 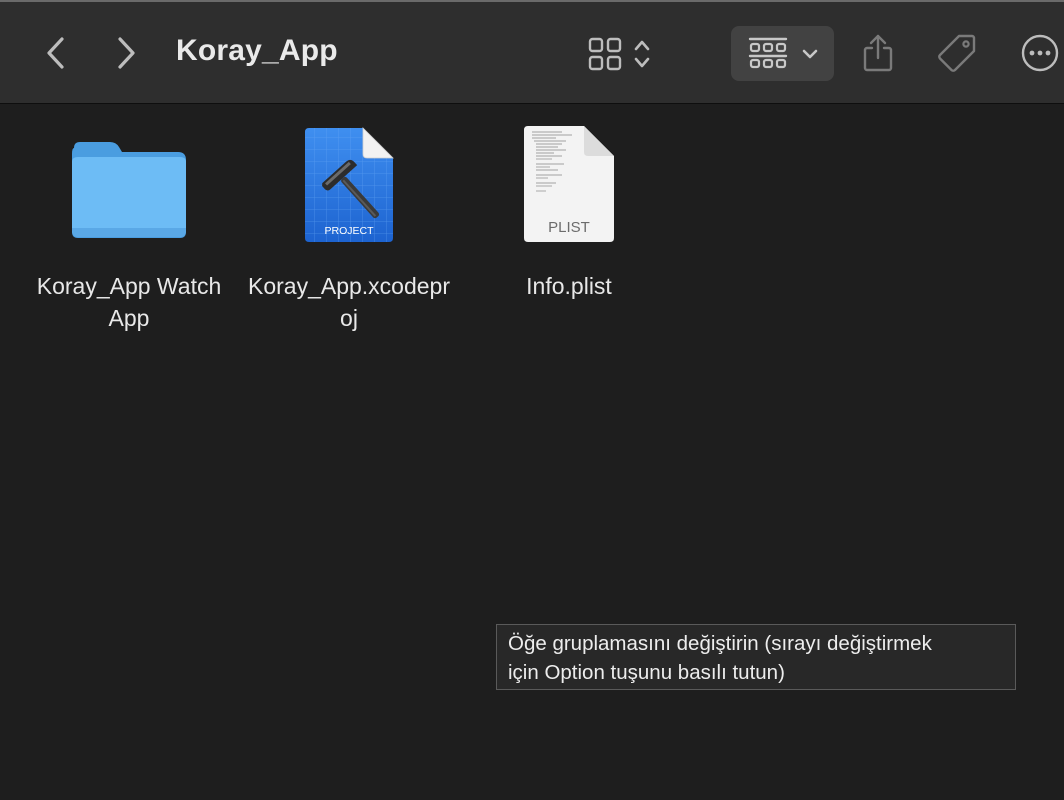 What do you see at coordinates (257, 50) in the screenshot?
I see `window-title: Koray_App` at bounding box center [257, 50].